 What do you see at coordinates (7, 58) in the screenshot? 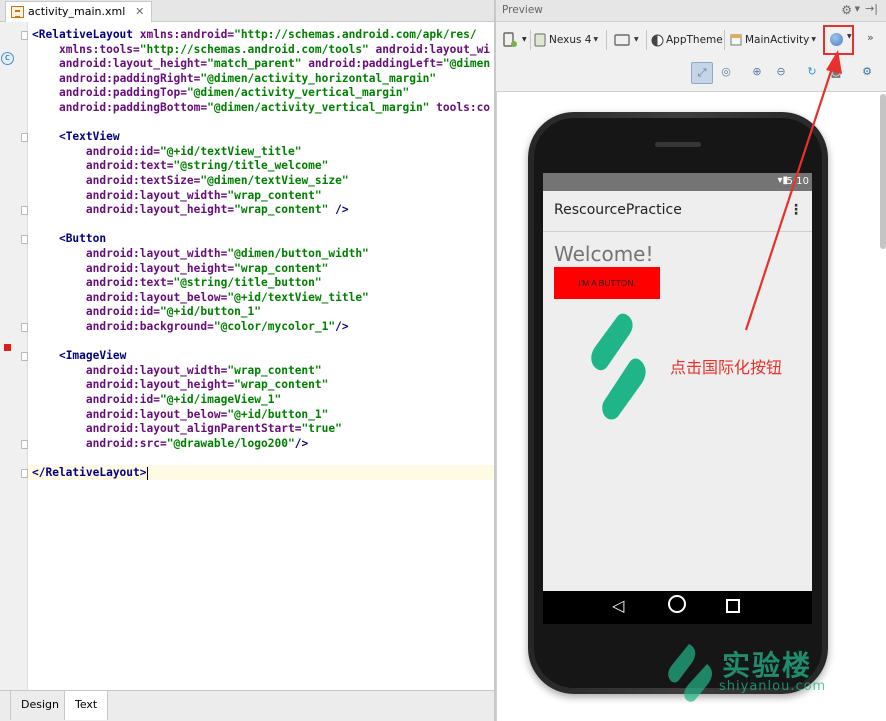
I see `class-marker-icon: c` at bounding box center [7, 58].